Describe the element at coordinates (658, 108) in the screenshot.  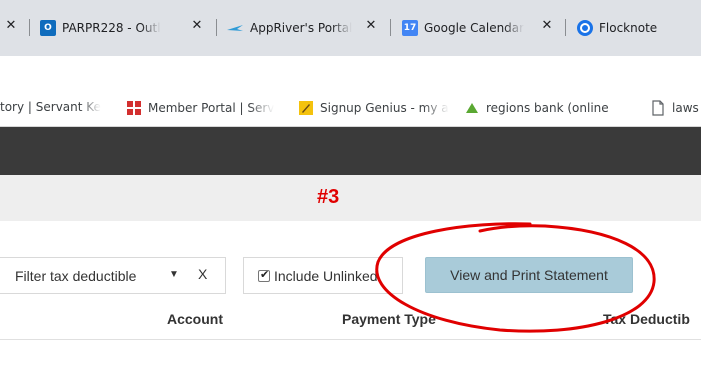
I see `page-icon` at that location.